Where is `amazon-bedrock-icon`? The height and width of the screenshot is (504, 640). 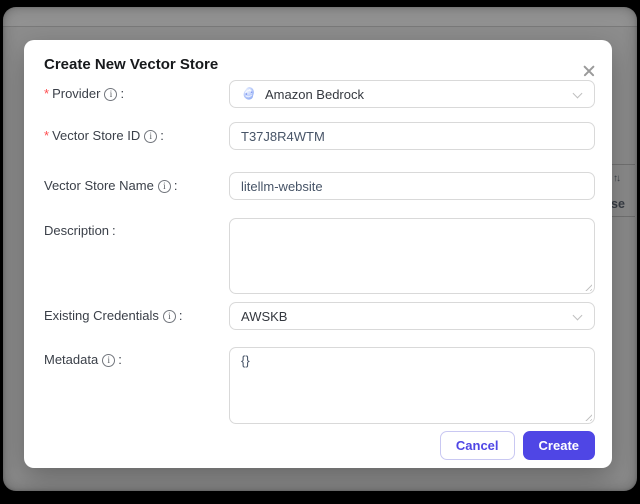 amazon-bedrock-icon is located at coordinates (249, 94).